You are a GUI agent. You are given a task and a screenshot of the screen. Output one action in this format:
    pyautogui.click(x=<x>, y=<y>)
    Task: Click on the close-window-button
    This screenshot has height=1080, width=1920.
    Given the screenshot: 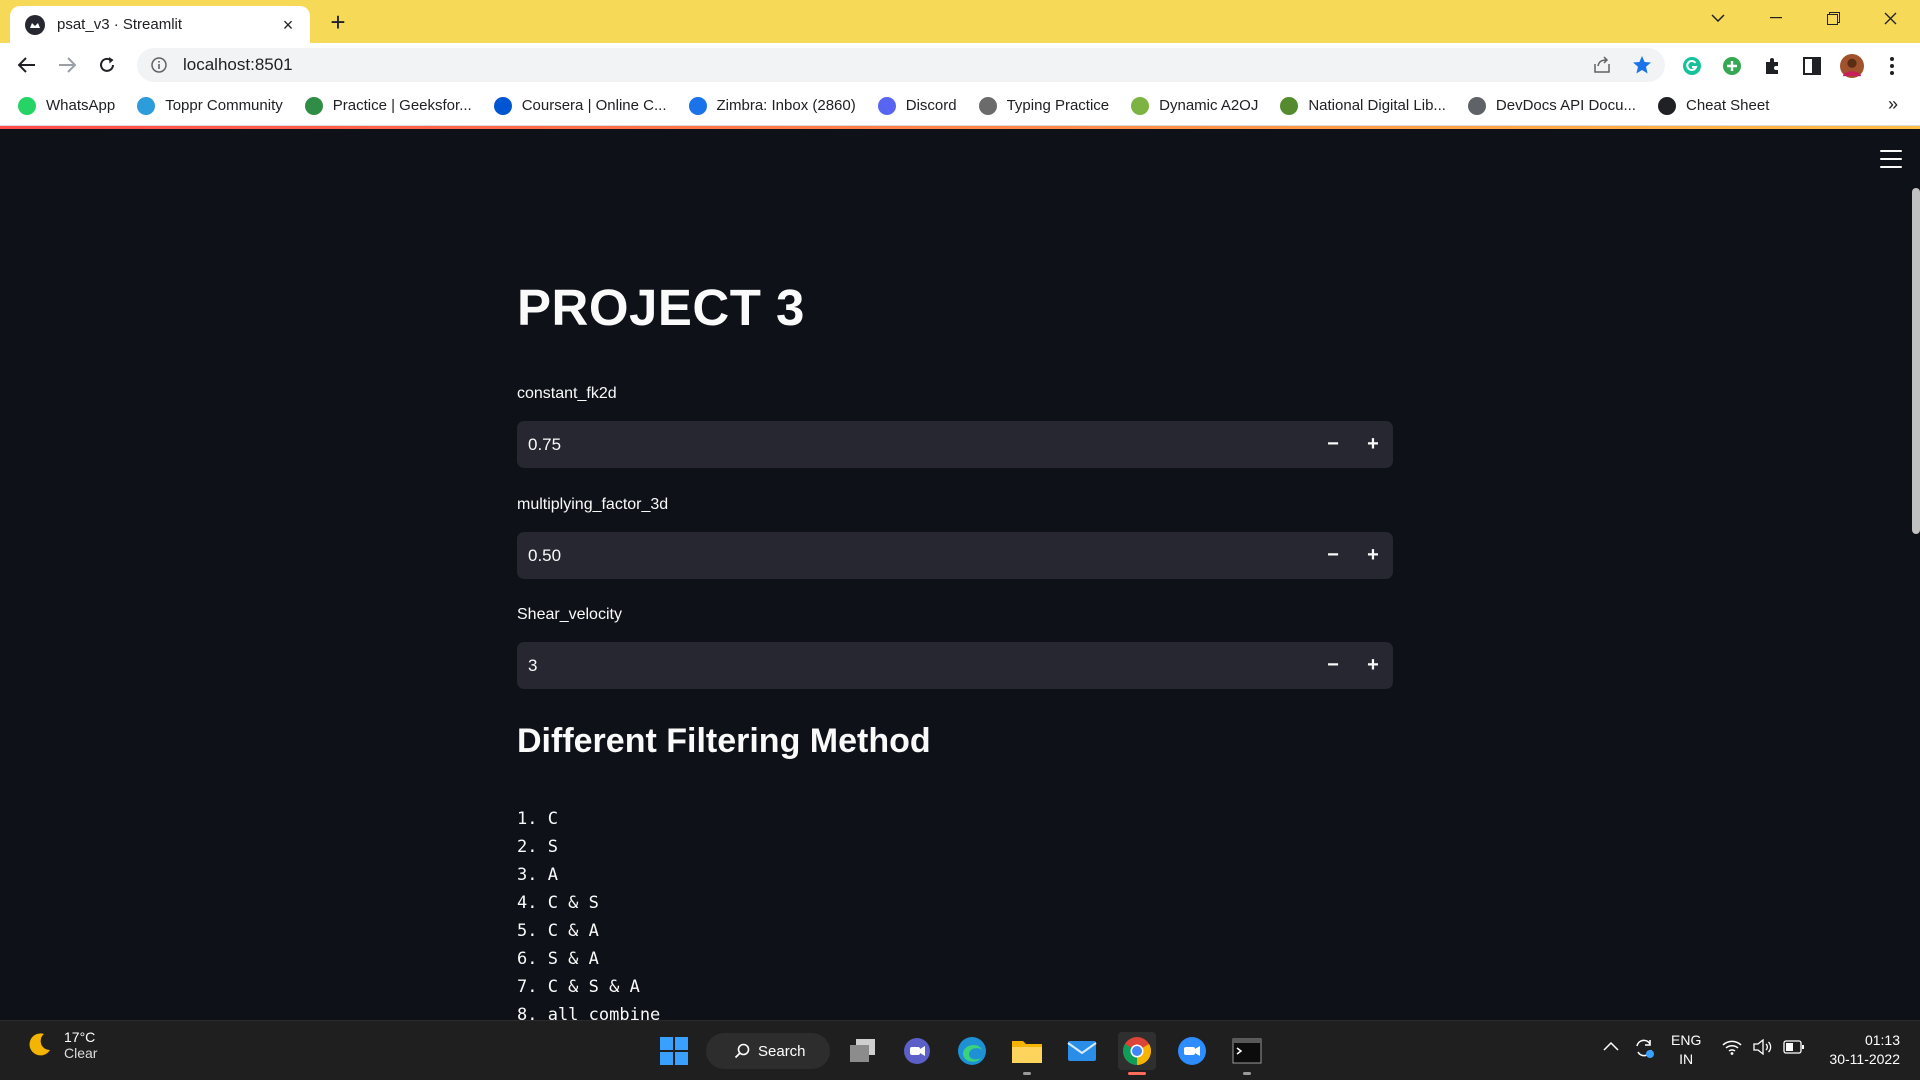 What is the action you would take?
    pyautogui.click(x=1890, y=18)
    